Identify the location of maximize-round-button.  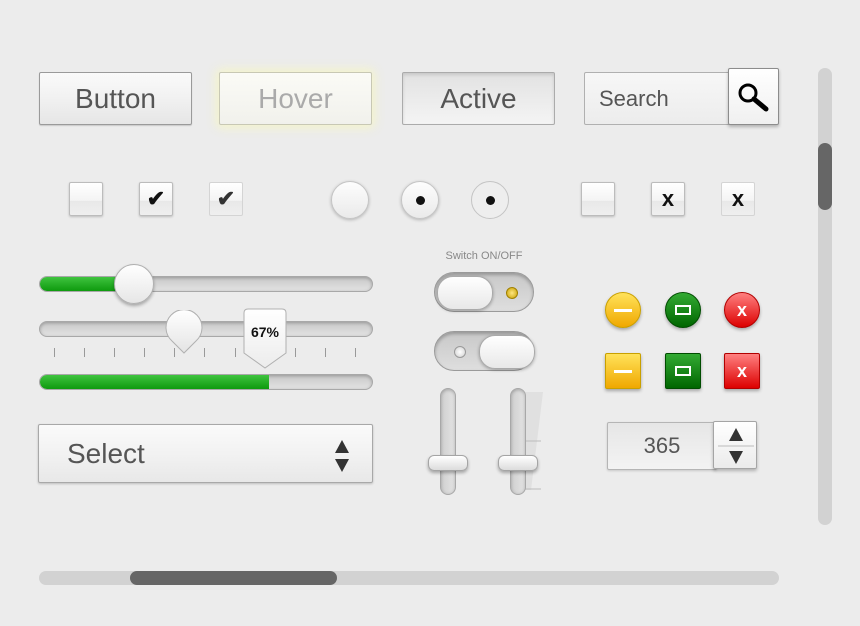
(683, 310).